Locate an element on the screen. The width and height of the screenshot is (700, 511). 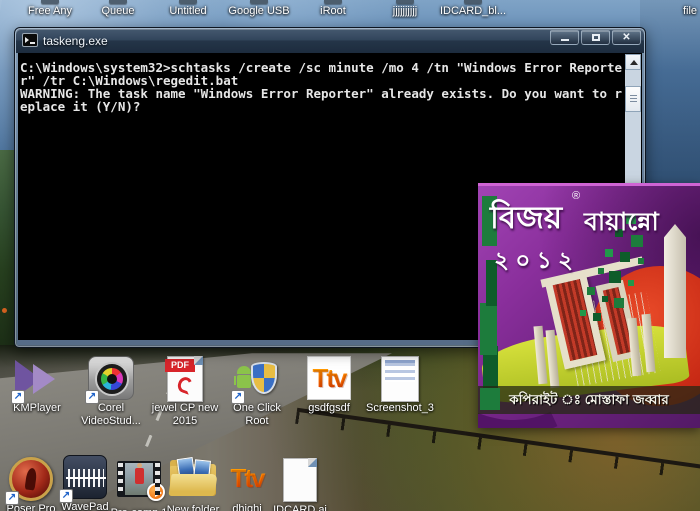
desktop-icon-kmplayer: KMPlayer is located at coordinates (39, 385).